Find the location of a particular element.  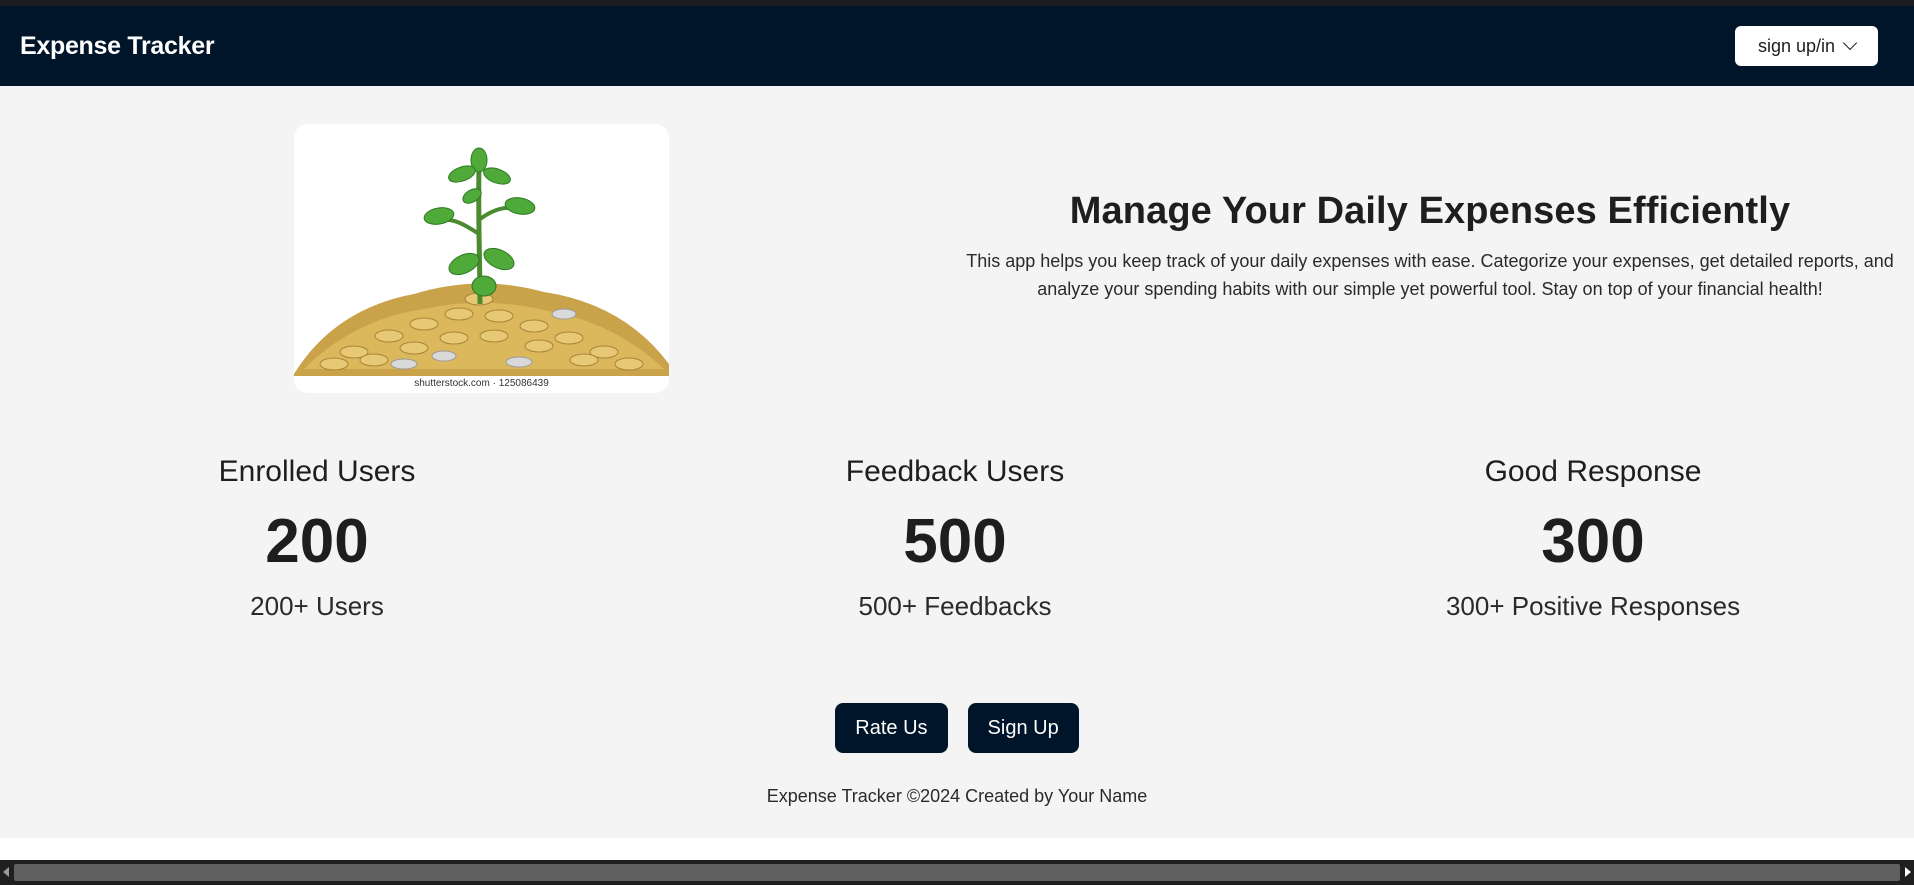

horizontal-scrollbar is located at coordinates (957, 872).